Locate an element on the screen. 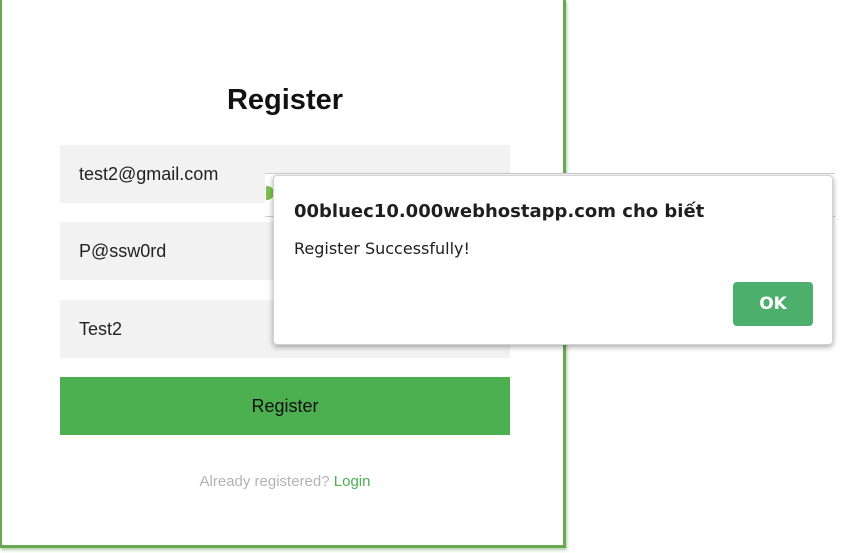 The height and width of the screenshot is (553, 842). login-prompt: Already registered? Login is located at coordinates (285, 481).